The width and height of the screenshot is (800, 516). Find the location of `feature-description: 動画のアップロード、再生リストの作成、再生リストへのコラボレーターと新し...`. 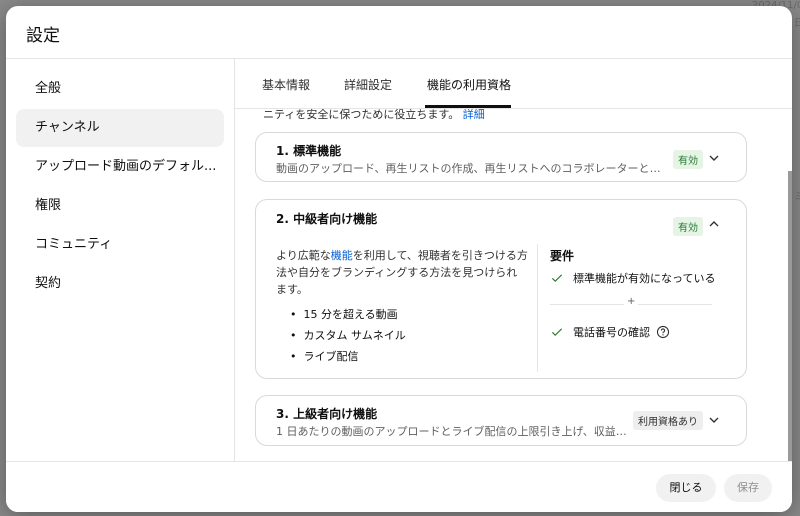

feature-description: 動画のアップロード、再生リストの作成、再生リストへのコラボレーターと新し... is located at coordinates (472, 168).